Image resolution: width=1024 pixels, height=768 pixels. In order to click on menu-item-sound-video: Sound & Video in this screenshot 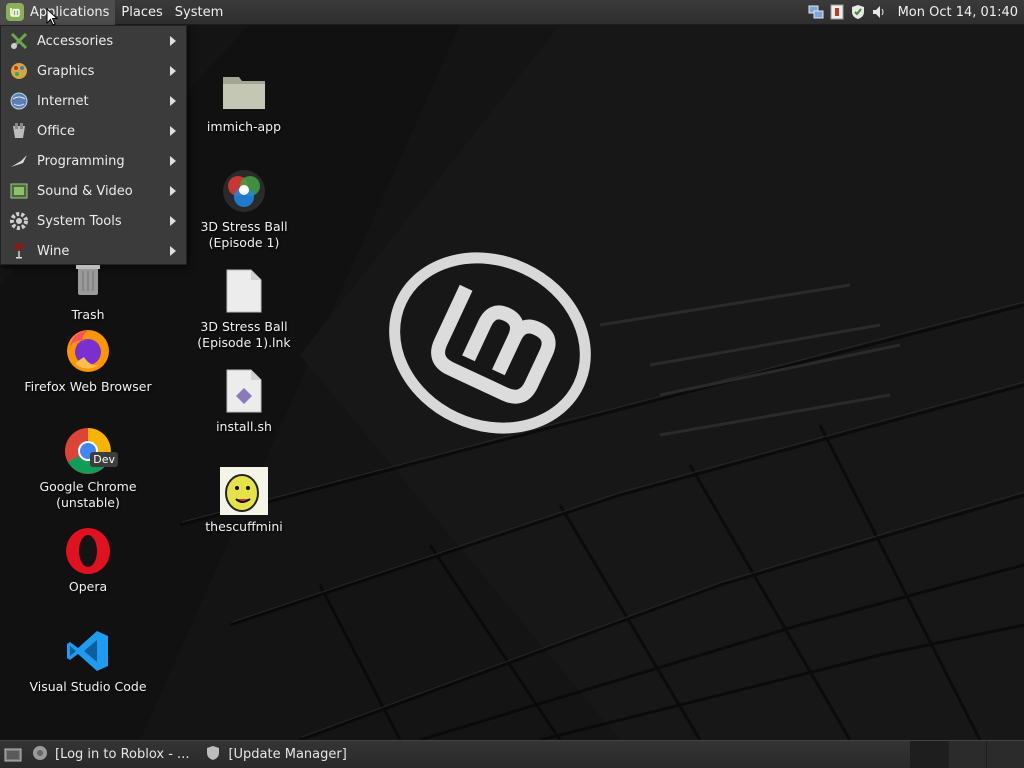, I will do `click(93, 191)`.